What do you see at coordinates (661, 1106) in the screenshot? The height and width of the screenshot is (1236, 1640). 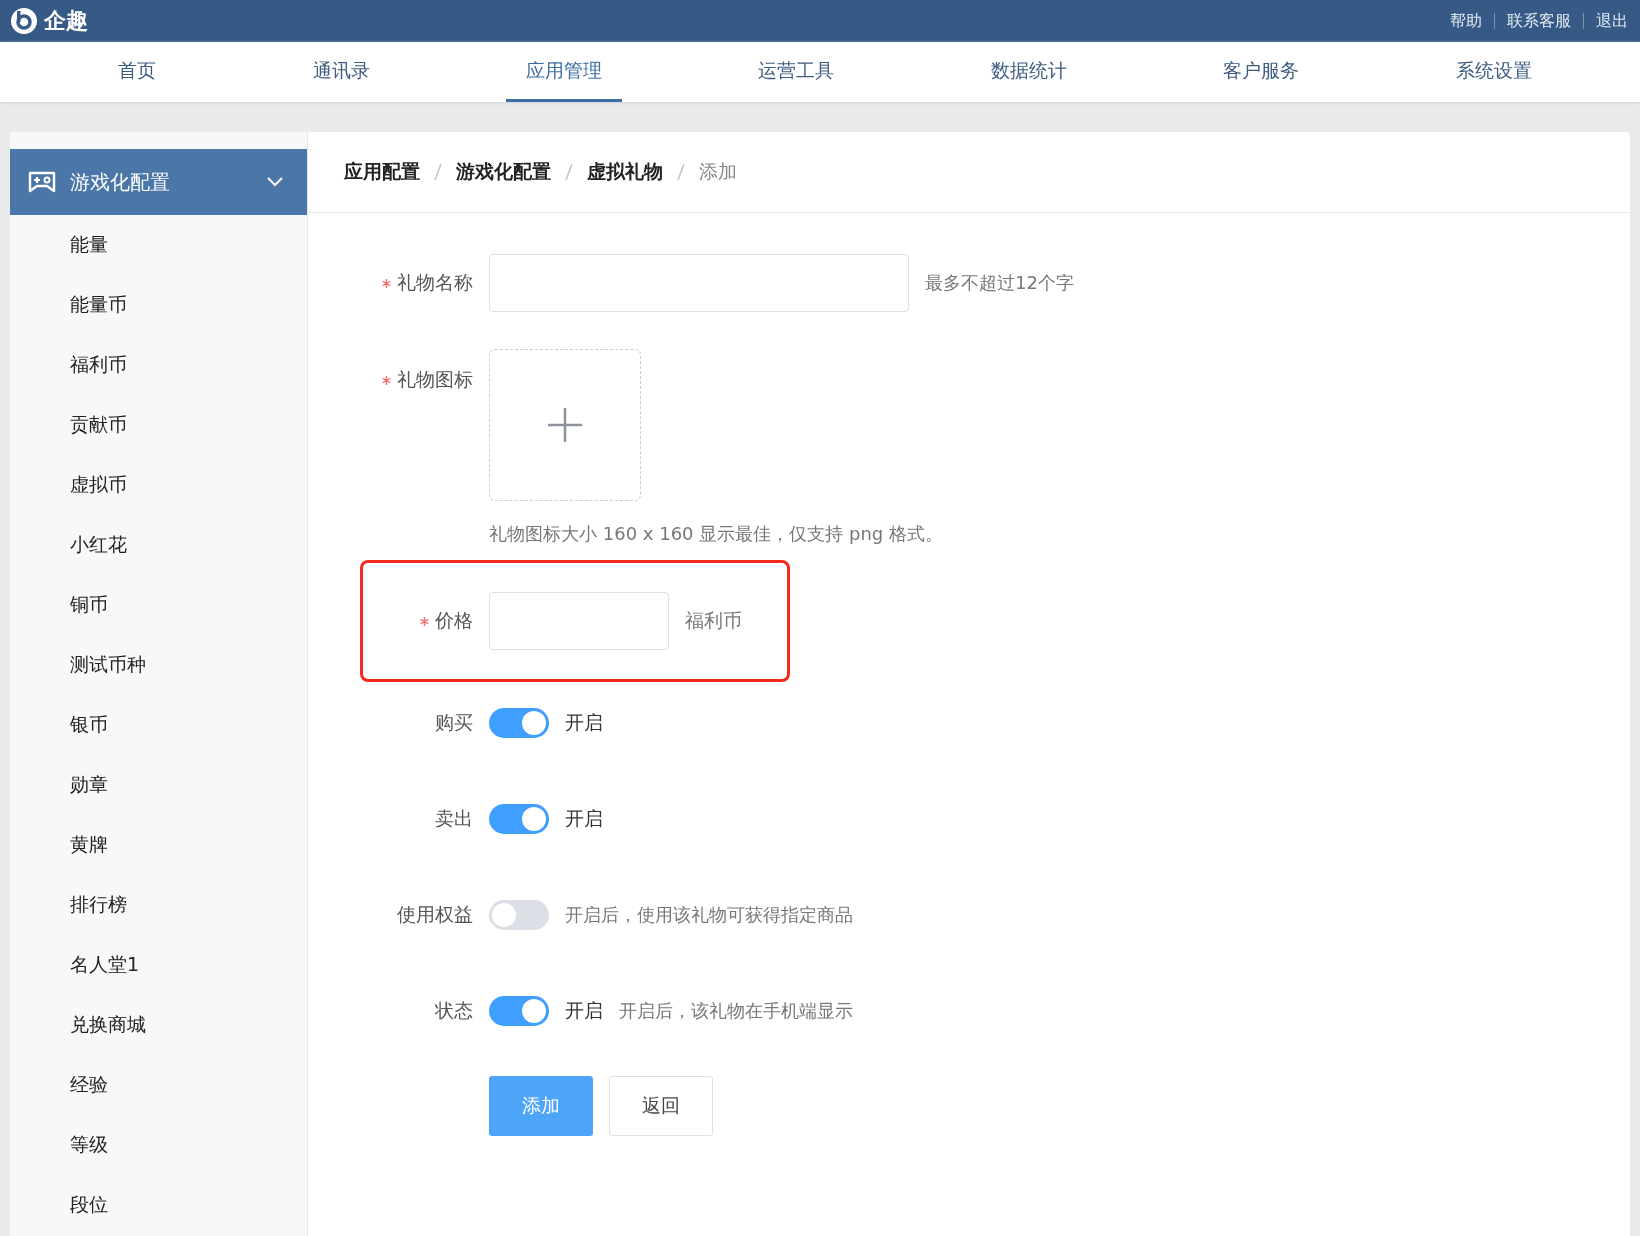 I see `back-button: 返回` at bounding box center [661, 1106].